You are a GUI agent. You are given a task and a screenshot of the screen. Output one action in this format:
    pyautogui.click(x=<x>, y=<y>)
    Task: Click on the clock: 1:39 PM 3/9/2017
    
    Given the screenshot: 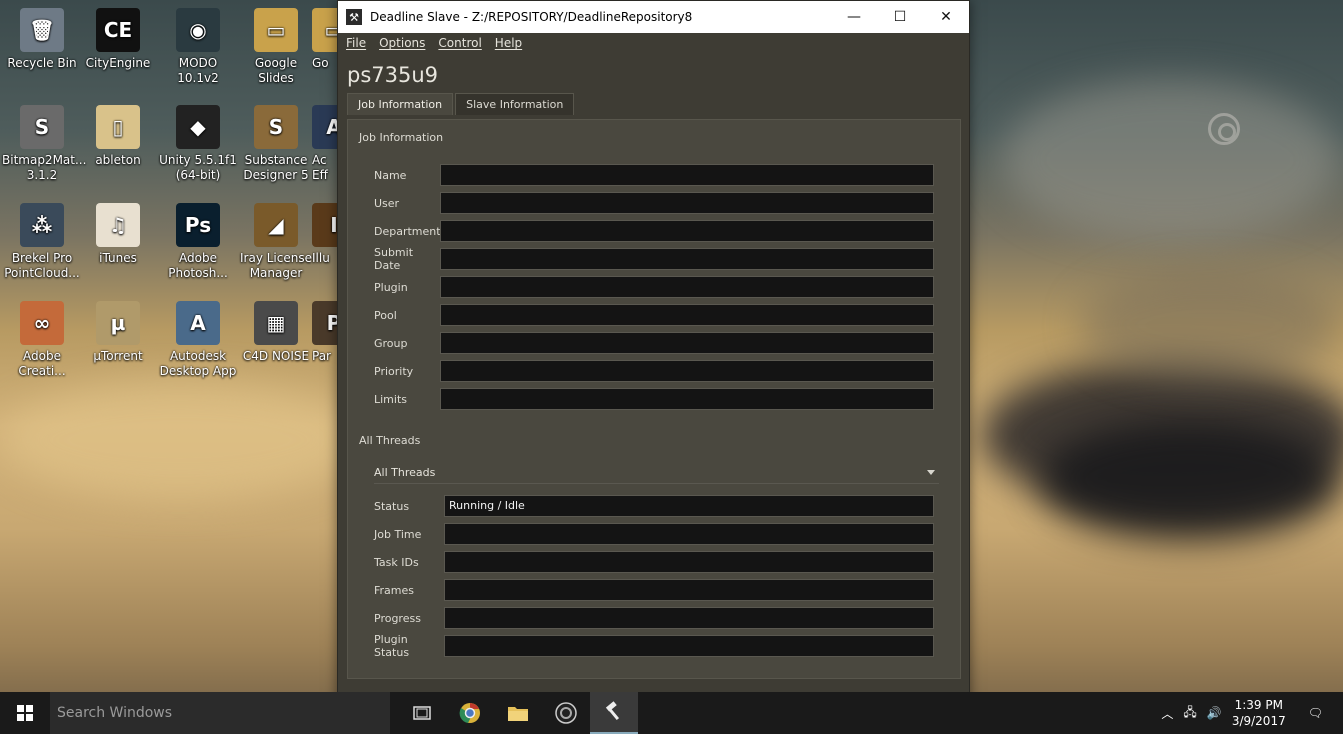 What is the action you would take?
    pyautogui.click(x=1259, y=713)
    